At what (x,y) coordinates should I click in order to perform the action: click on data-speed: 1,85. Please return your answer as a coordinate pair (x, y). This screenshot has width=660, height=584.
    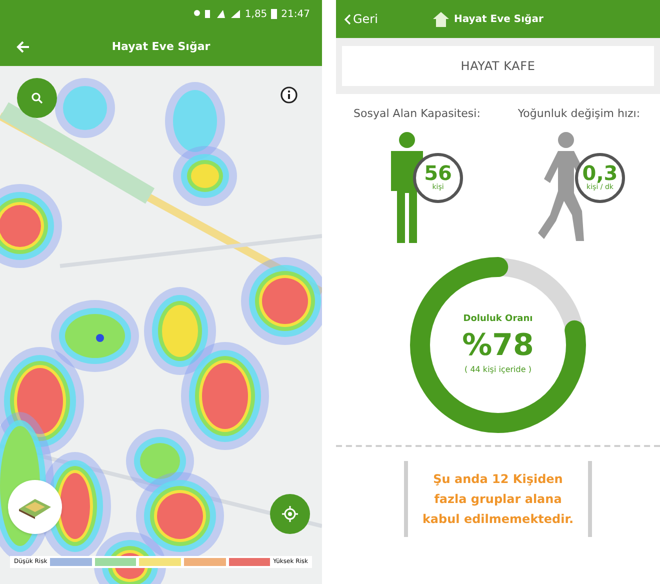
    Looking at the image, I should click on (256, 15).